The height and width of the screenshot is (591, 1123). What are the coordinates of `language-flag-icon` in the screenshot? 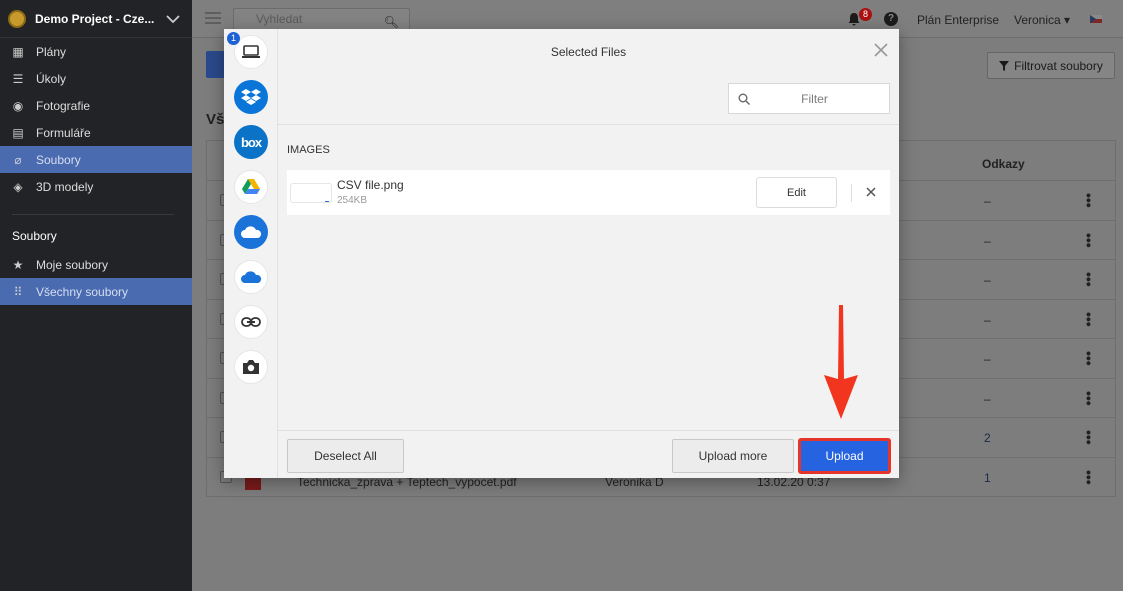 It's located at (1096, 19).